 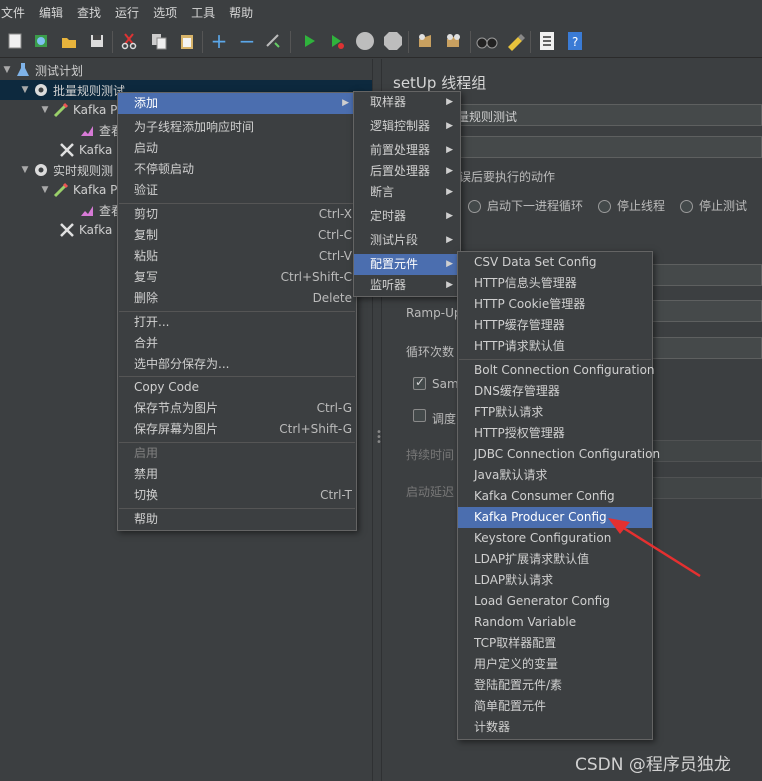 What do you see at coordinates (525, 205) in the screenshot?
I see `radio-next-loop: 启动下一进程循环` at bounding box center [525, 205].